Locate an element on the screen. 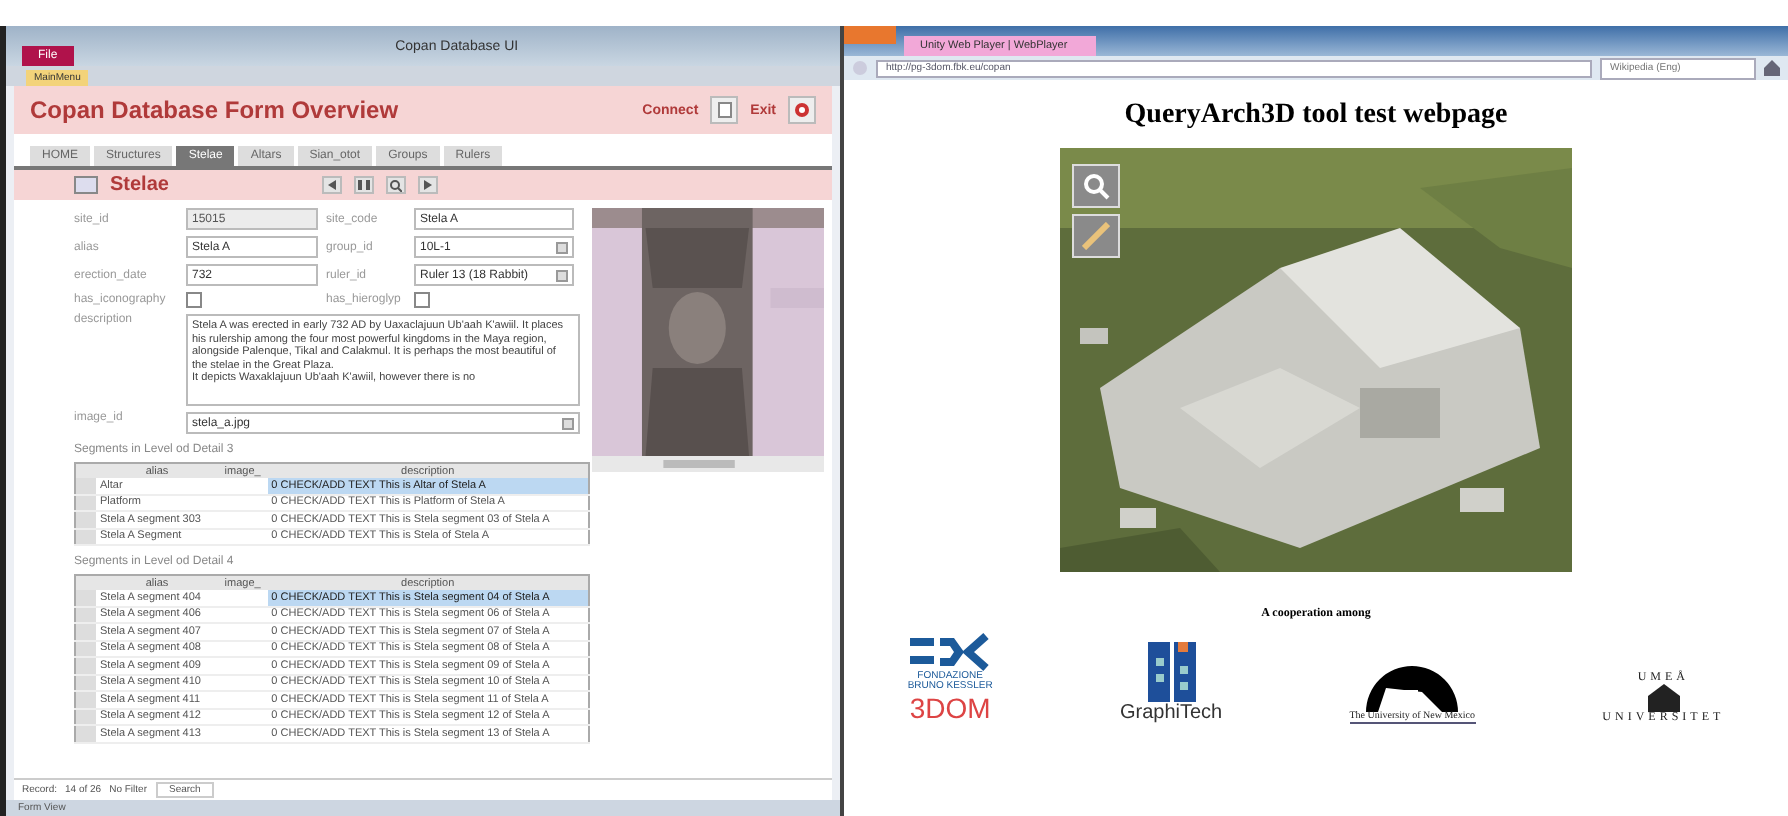 The width and height of the screenshot is (1788, 816). building-icon is located at coordinates (1171, 672).